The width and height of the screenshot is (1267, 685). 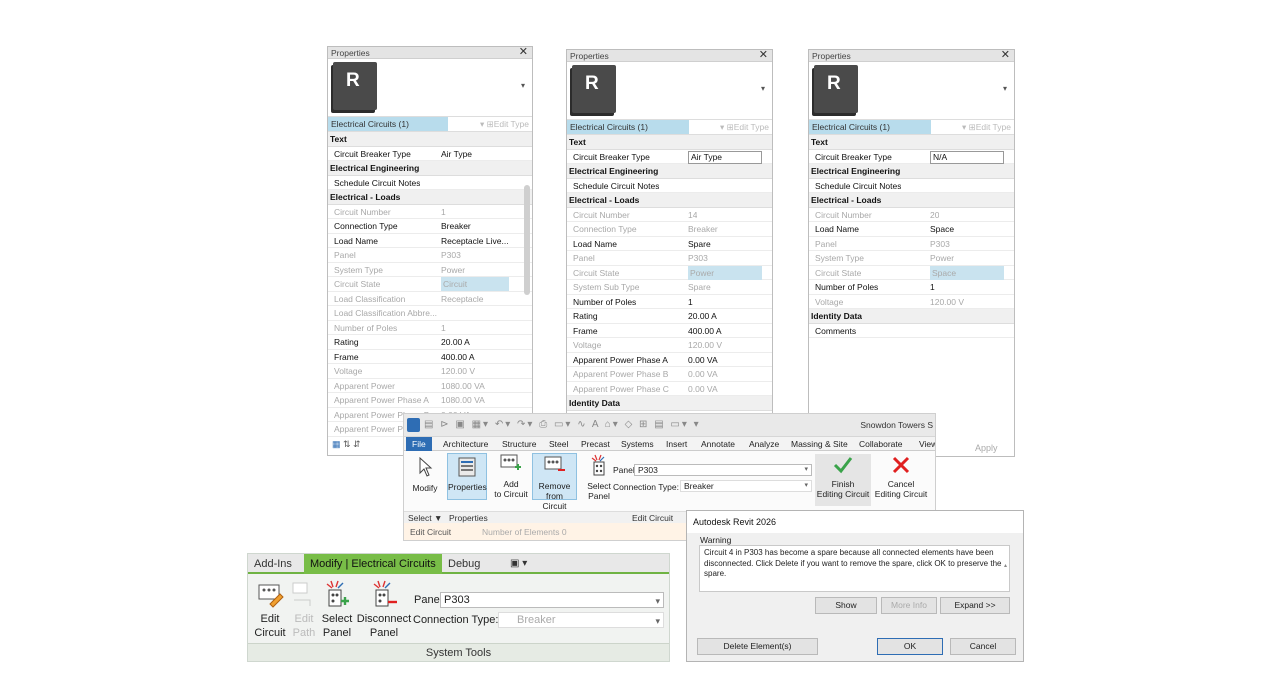 I want to click on checkmark-icon, so click(x=843, y=465).